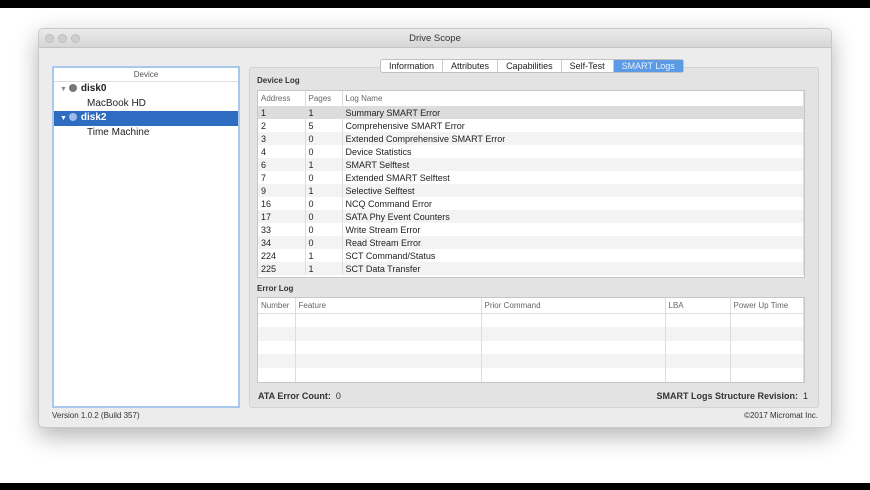 The width and height of the screenshot is (870, 490). What do you see at coordinates (146, 118) in the screenshot?
I see `sidebar-item-disk2: ▼ disk2` at bounding box center [146, 118].